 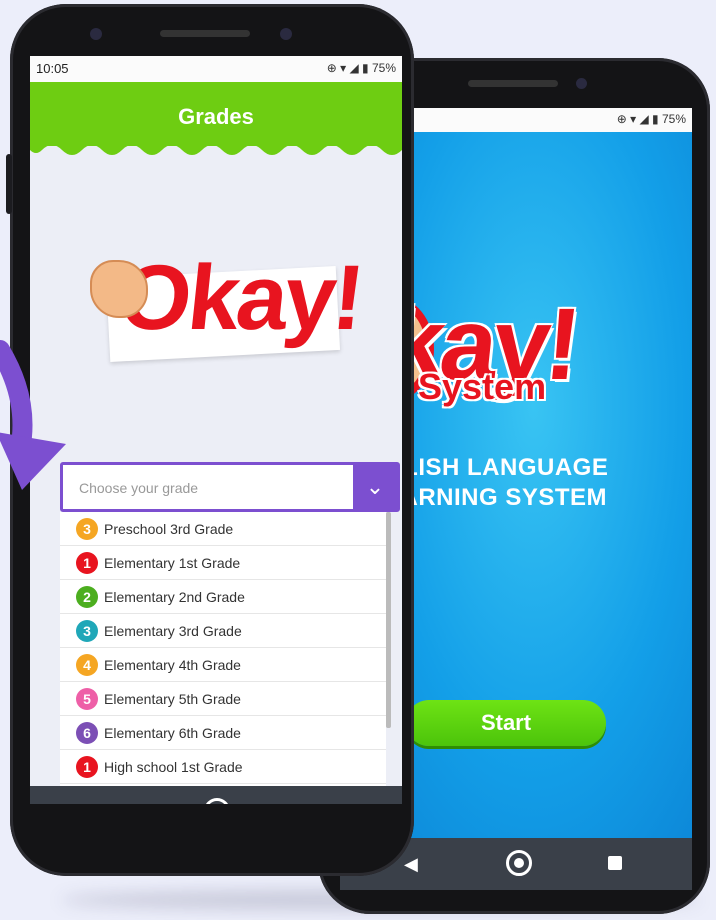 I want to click on tagline-line-2: EARNING SYSTEM, so click(x=496, y=497).